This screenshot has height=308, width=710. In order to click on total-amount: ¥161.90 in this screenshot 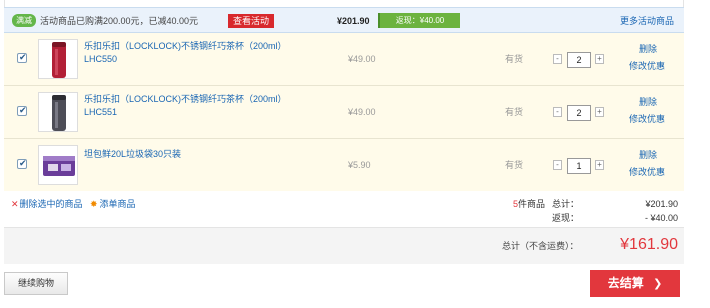, I will do `click(649, 244)`.